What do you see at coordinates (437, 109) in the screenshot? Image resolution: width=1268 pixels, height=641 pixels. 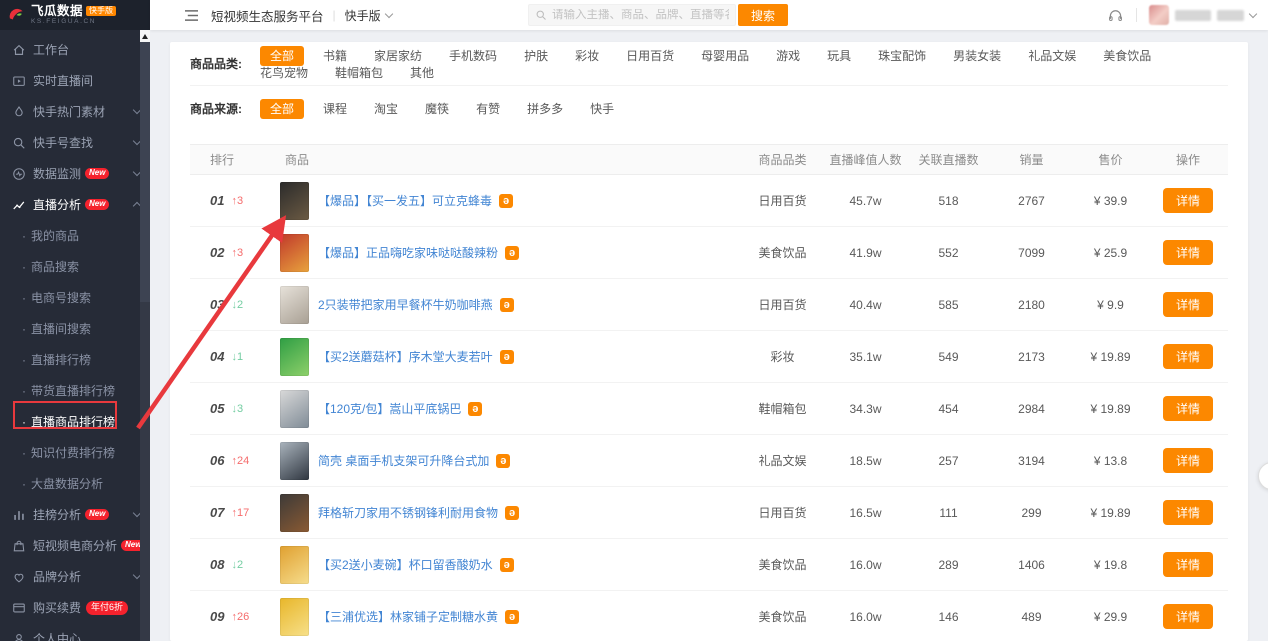 I see `filter-chip: 魔筷` at bounding box center [437, 109].